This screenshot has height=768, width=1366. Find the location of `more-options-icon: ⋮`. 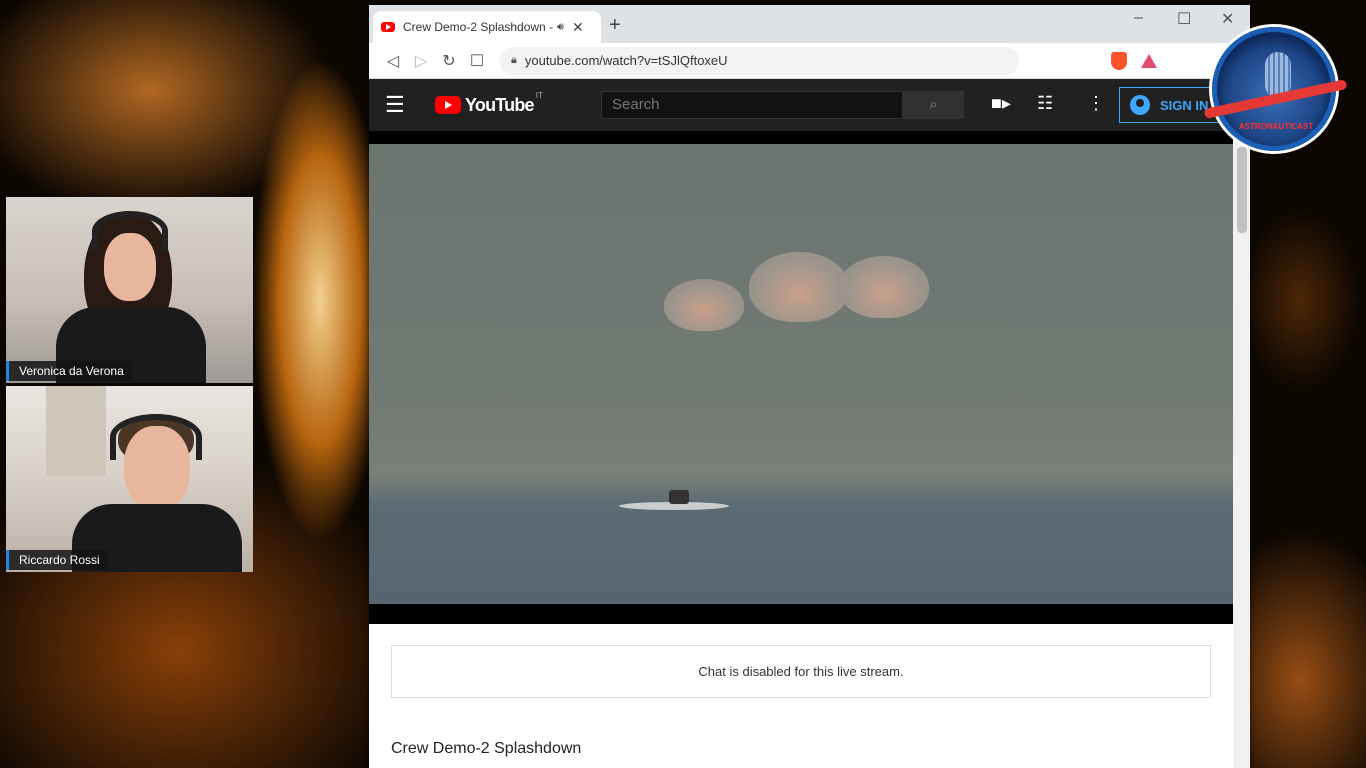

more-options-icon: ⋮ is located at coordinates (1096, 103).